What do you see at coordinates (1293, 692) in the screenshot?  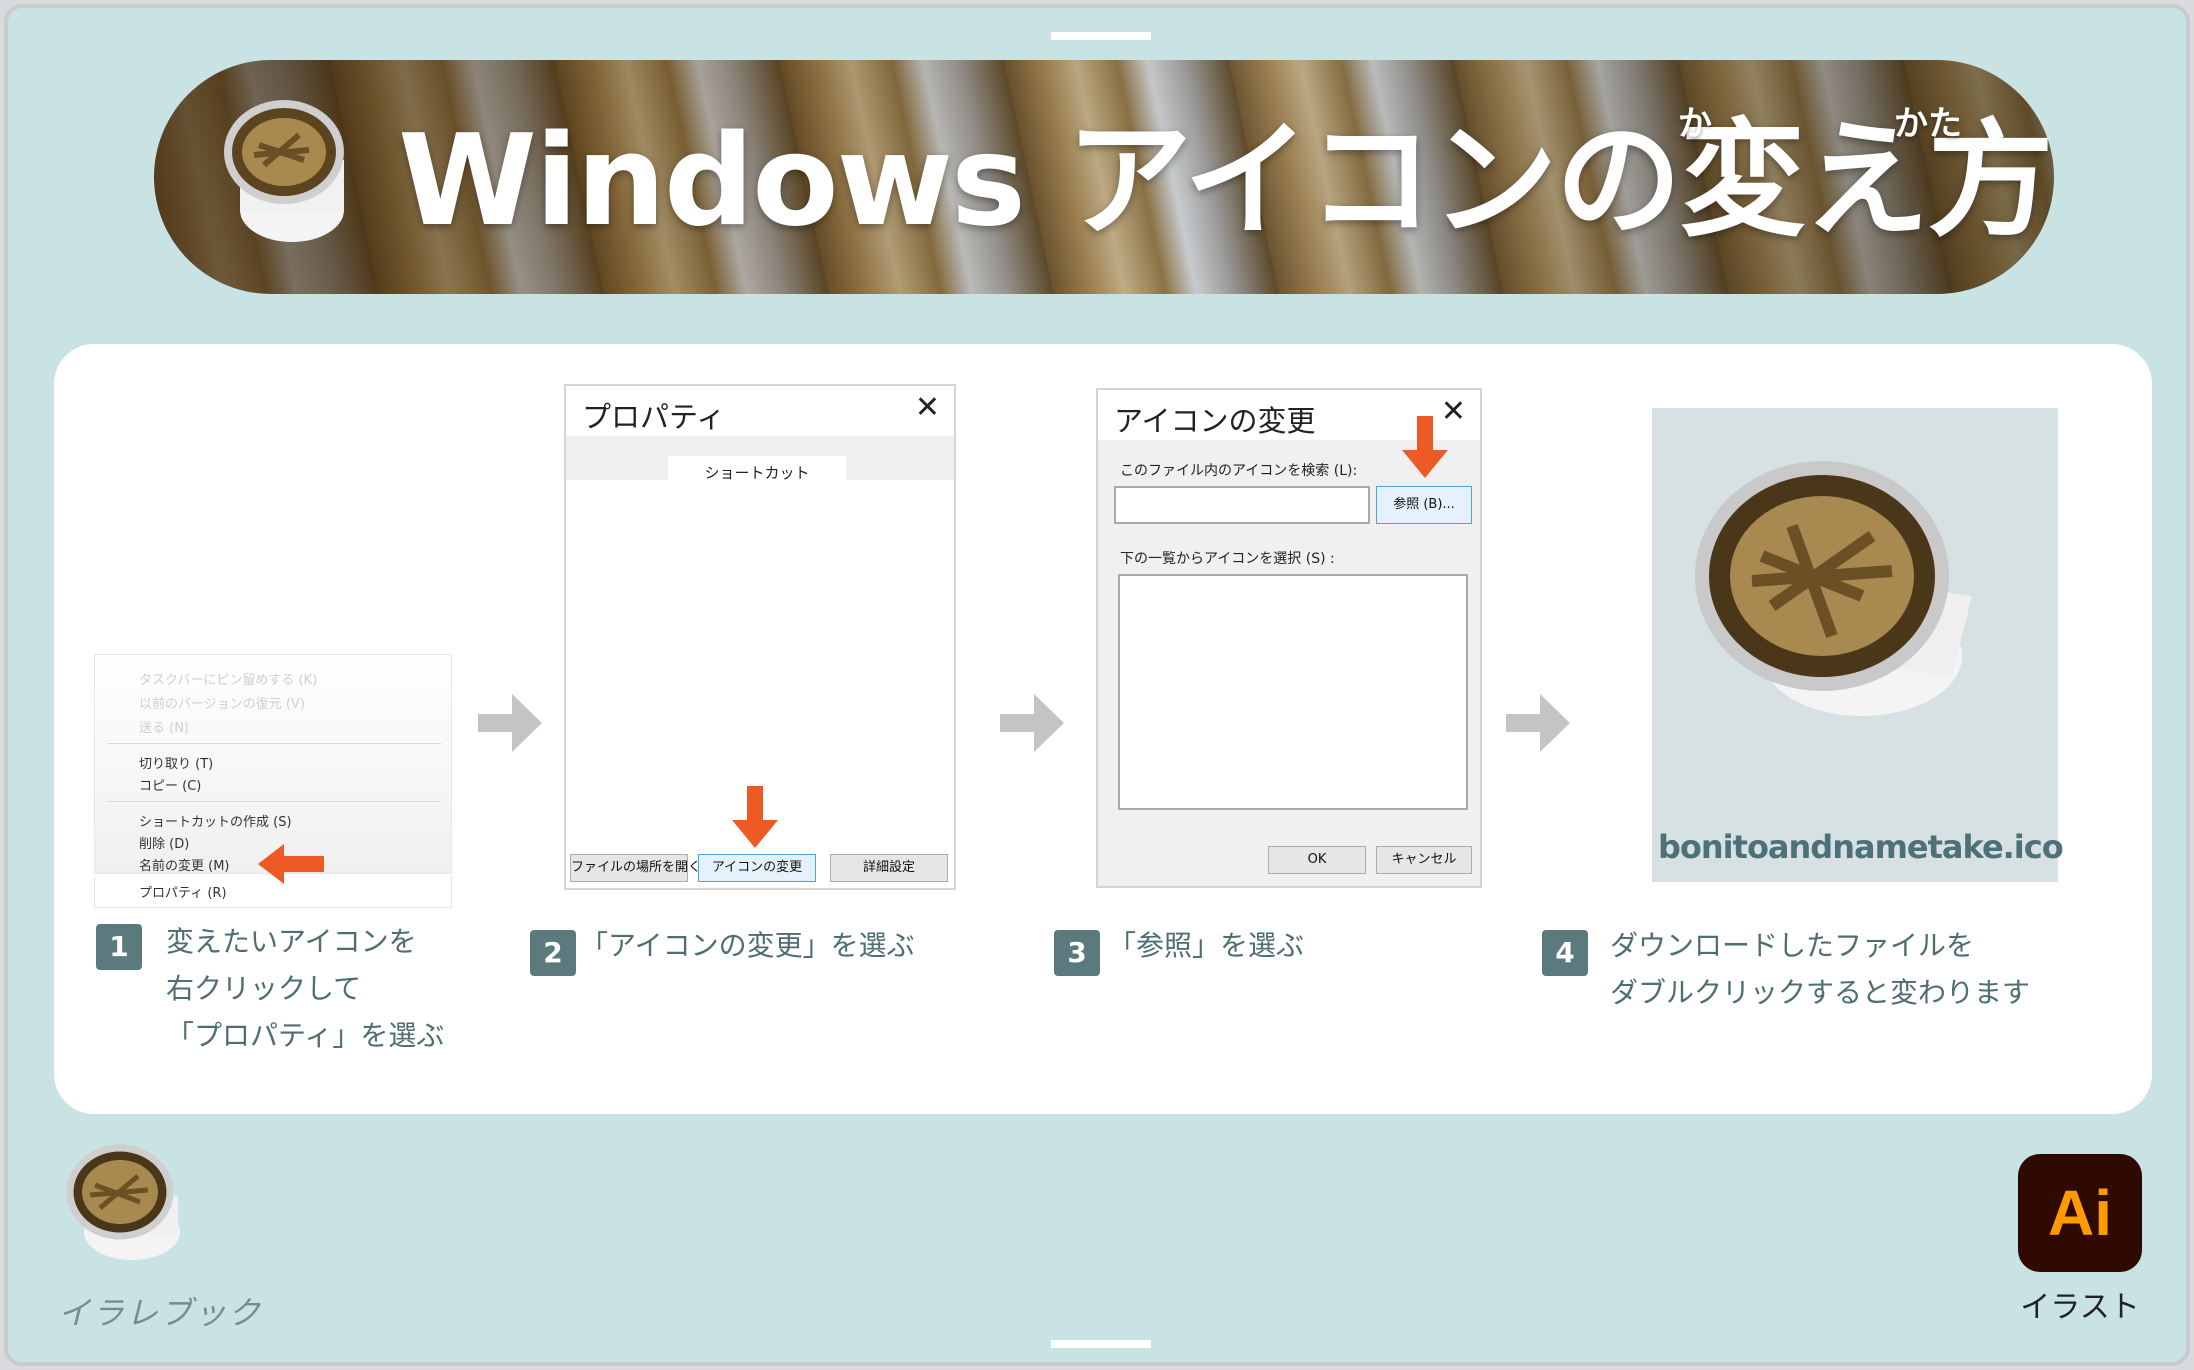 I see `icon-listbox` at bounding box center [1293, 692].